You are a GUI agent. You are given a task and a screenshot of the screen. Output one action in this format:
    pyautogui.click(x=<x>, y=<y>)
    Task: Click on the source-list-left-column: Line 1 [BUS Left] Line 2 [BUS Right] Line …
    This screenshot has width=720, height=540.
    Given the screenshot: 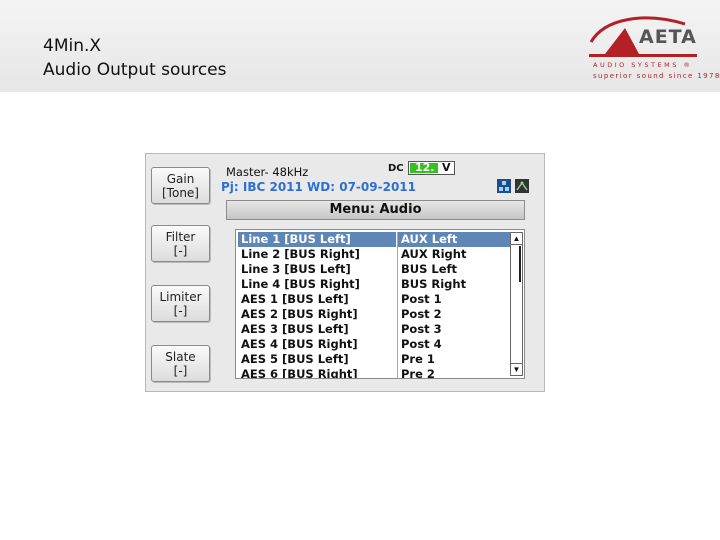 What is the action you would take?
    pyautogui.click(x=317, y=305)
    